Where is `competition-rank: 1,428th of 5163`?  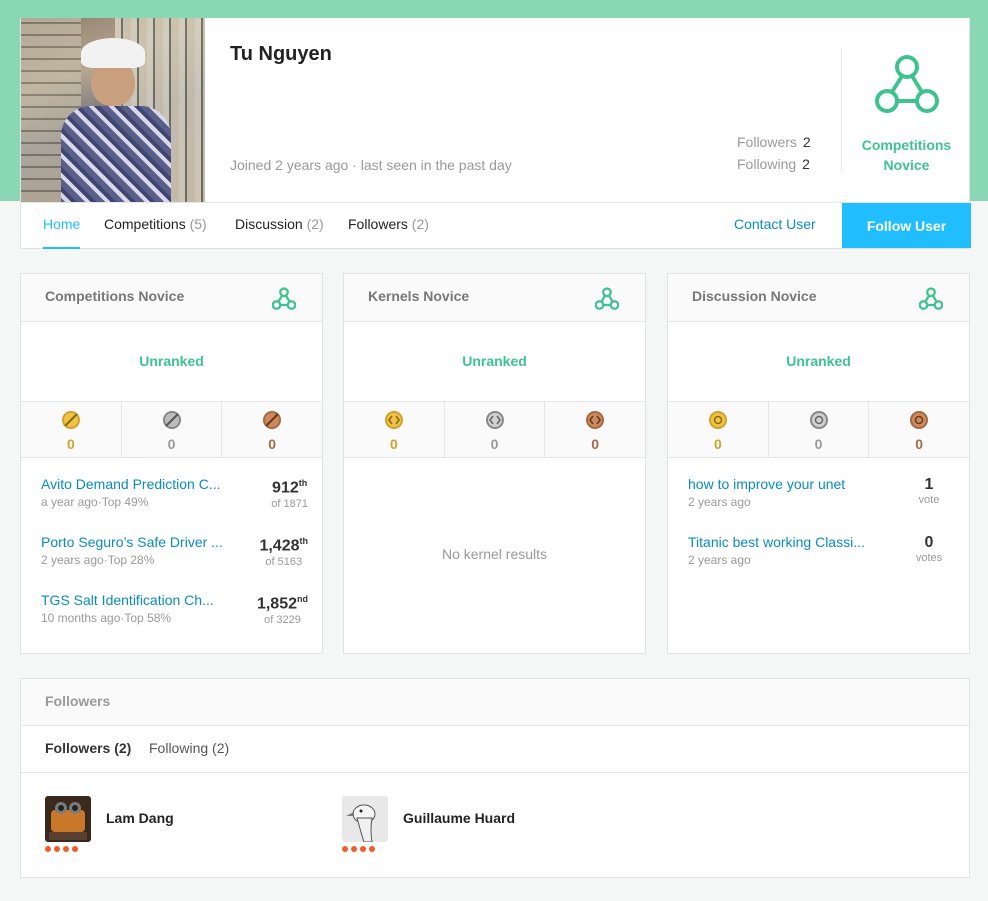 competition-rank: 1,428th of 5163 is located at coordinates (283, 552).